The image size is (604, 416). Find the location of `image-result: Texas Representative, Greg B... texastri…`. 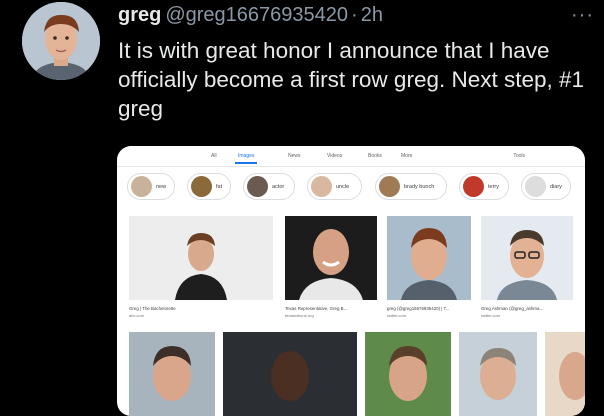

image-result: Texas Representative, Greg B... texastri… is located at coordinates (331, 271).